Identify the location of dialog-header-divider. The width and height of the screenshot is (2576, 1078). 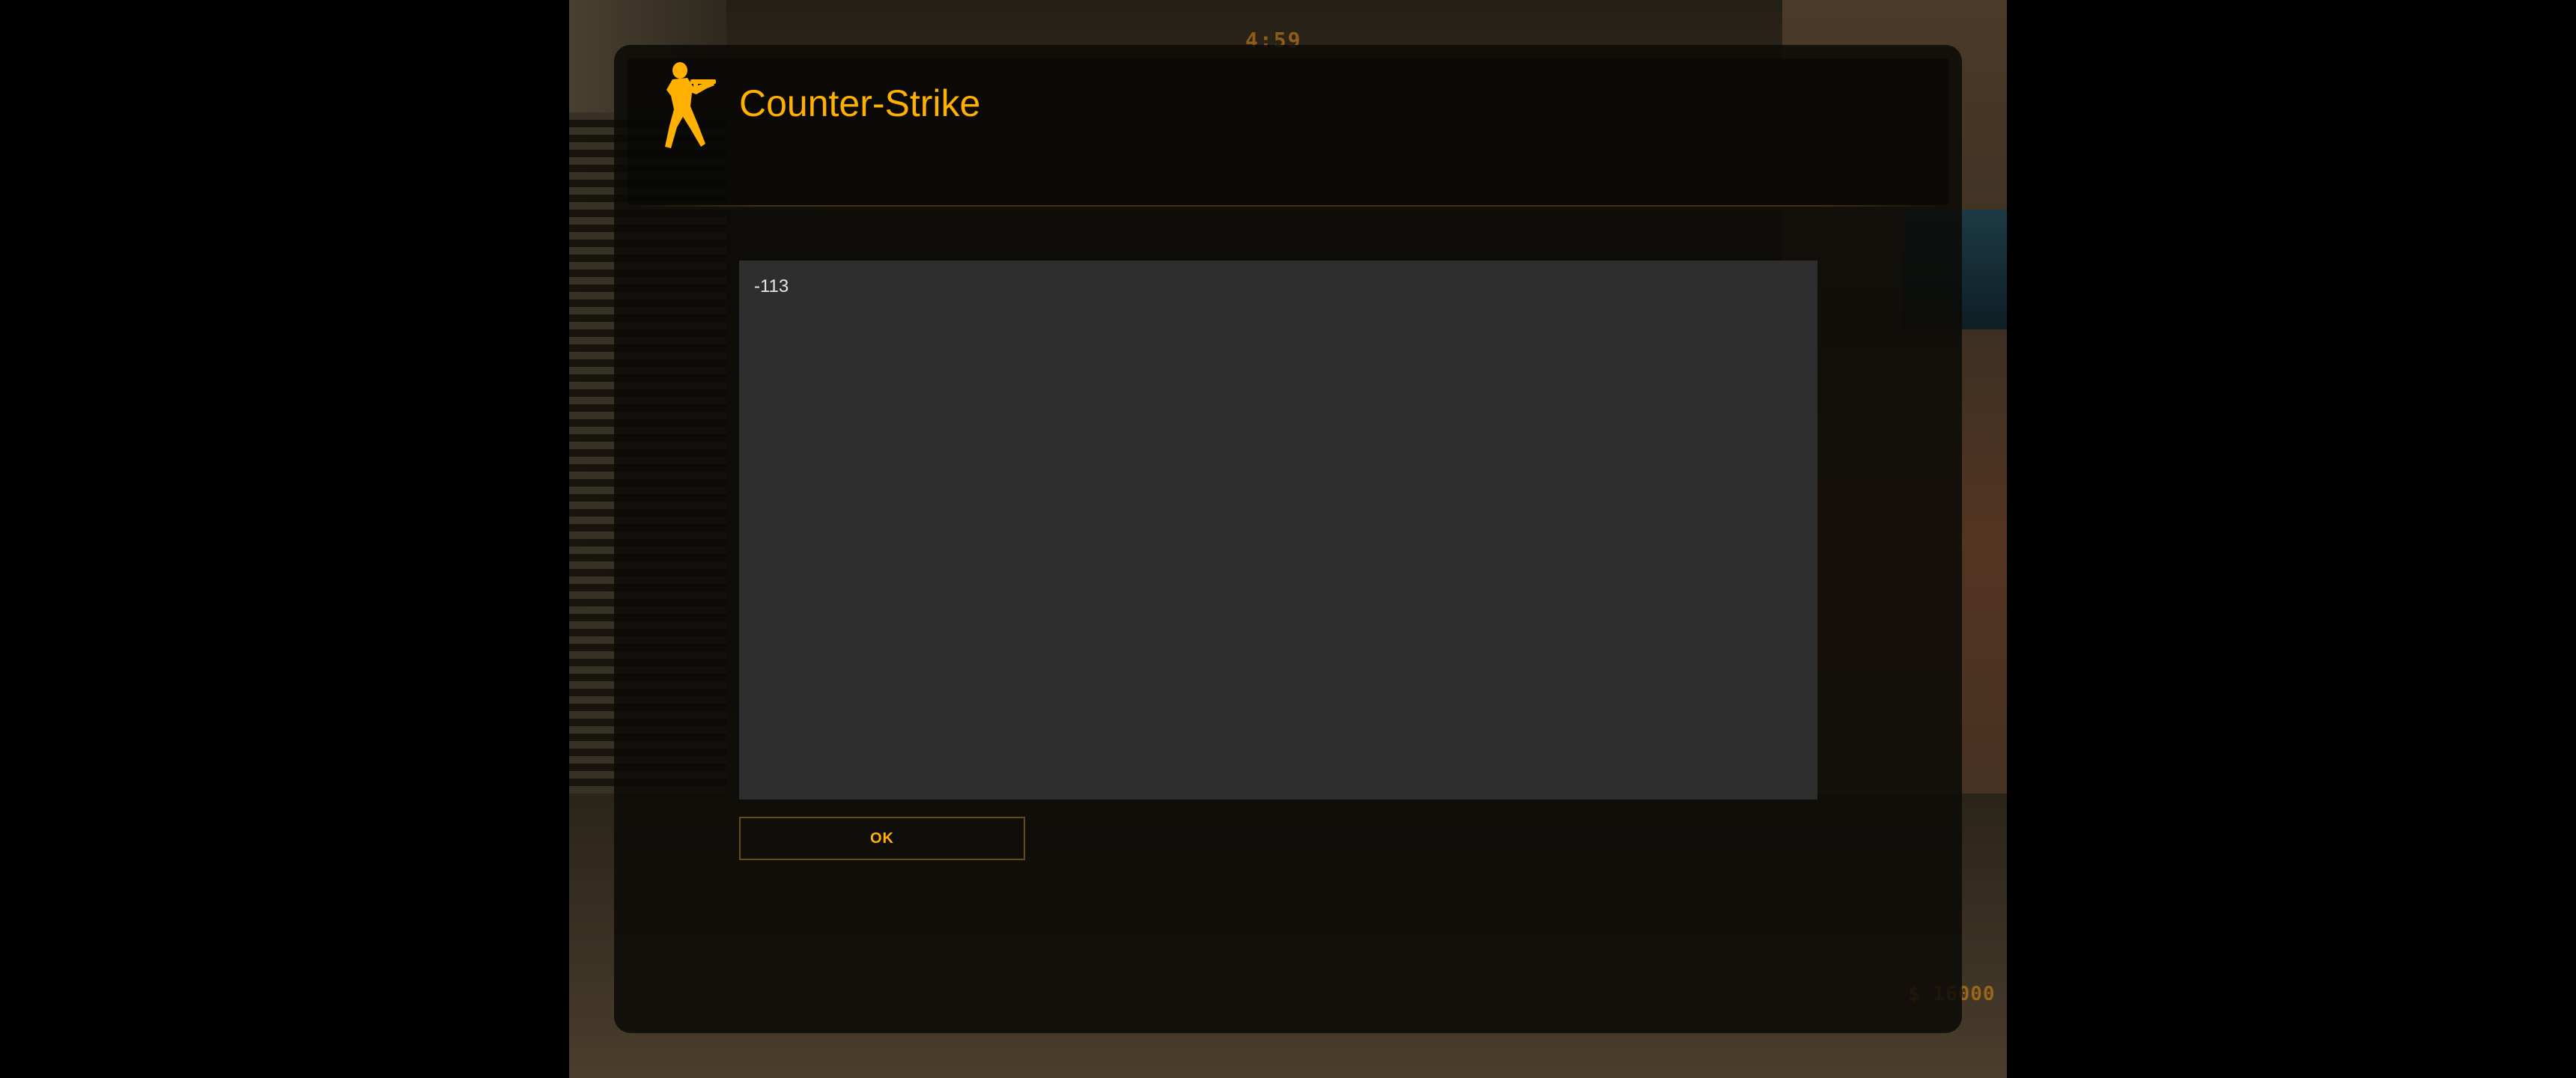
(1288, 206).